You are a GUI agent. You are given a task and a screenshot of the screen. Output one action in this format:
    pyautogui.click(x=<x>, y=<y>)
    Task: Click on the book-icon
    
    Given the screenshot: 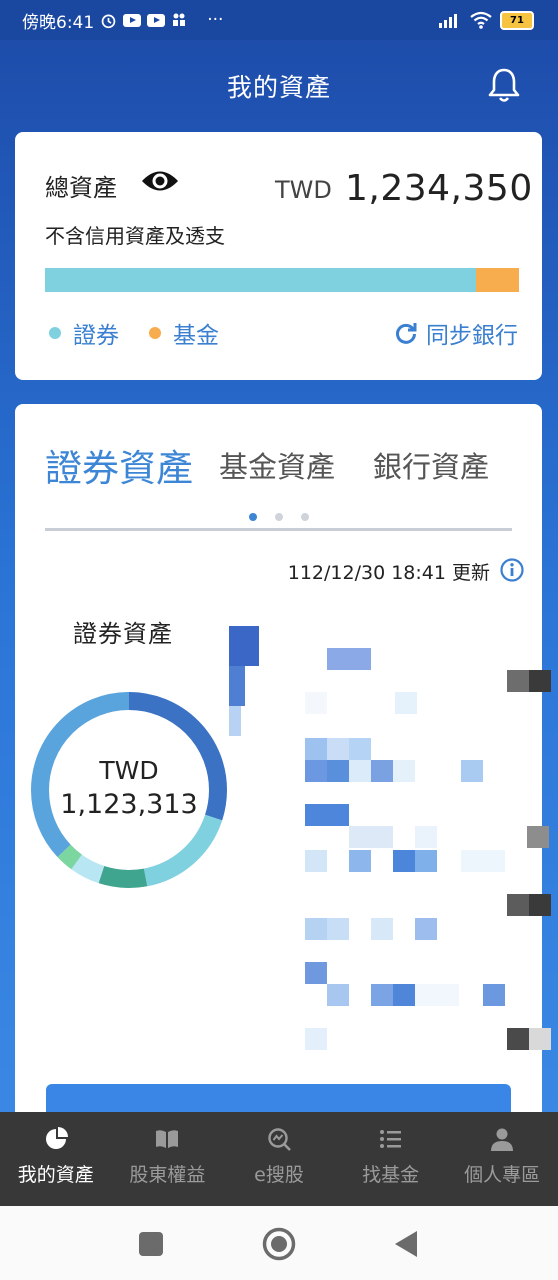 What is the action you would take?
    pyautogui.click(x=167, y=1139)
    